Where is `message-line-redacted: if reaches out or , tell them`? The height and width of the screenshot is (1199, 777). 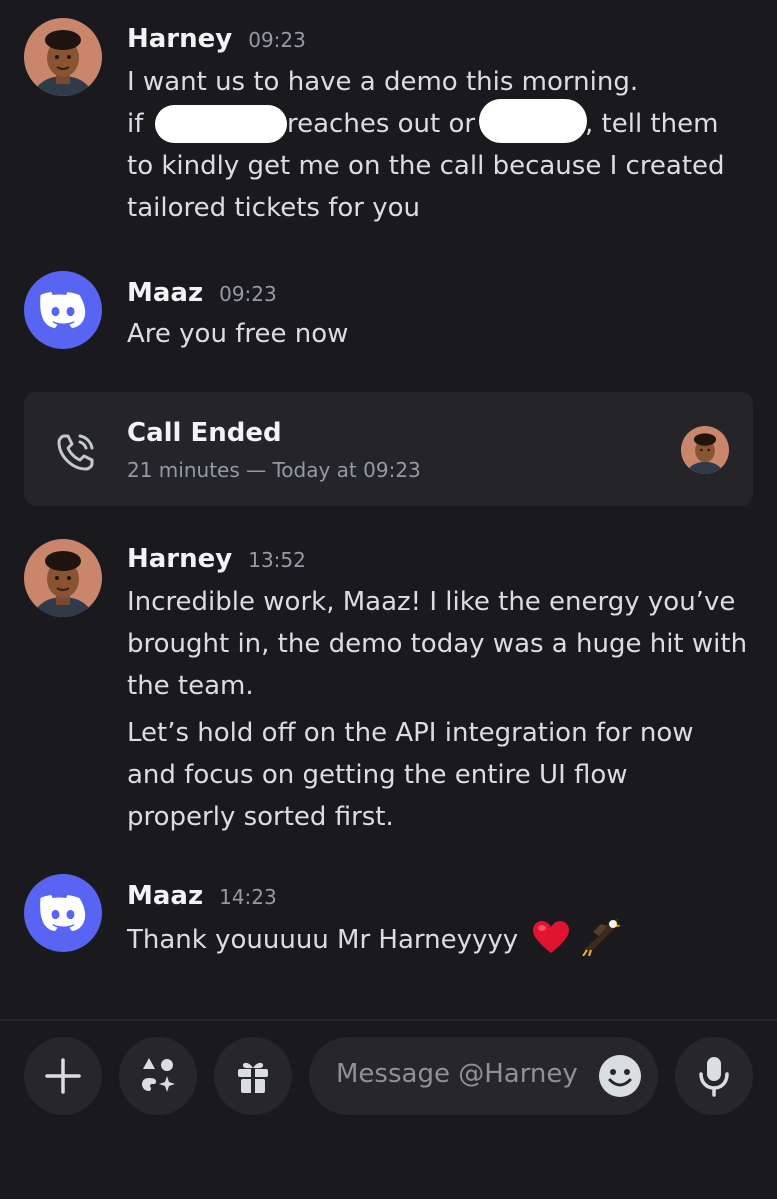
message-line-redacted: if reaches out or , tell them is located at coordinates (442, 122).